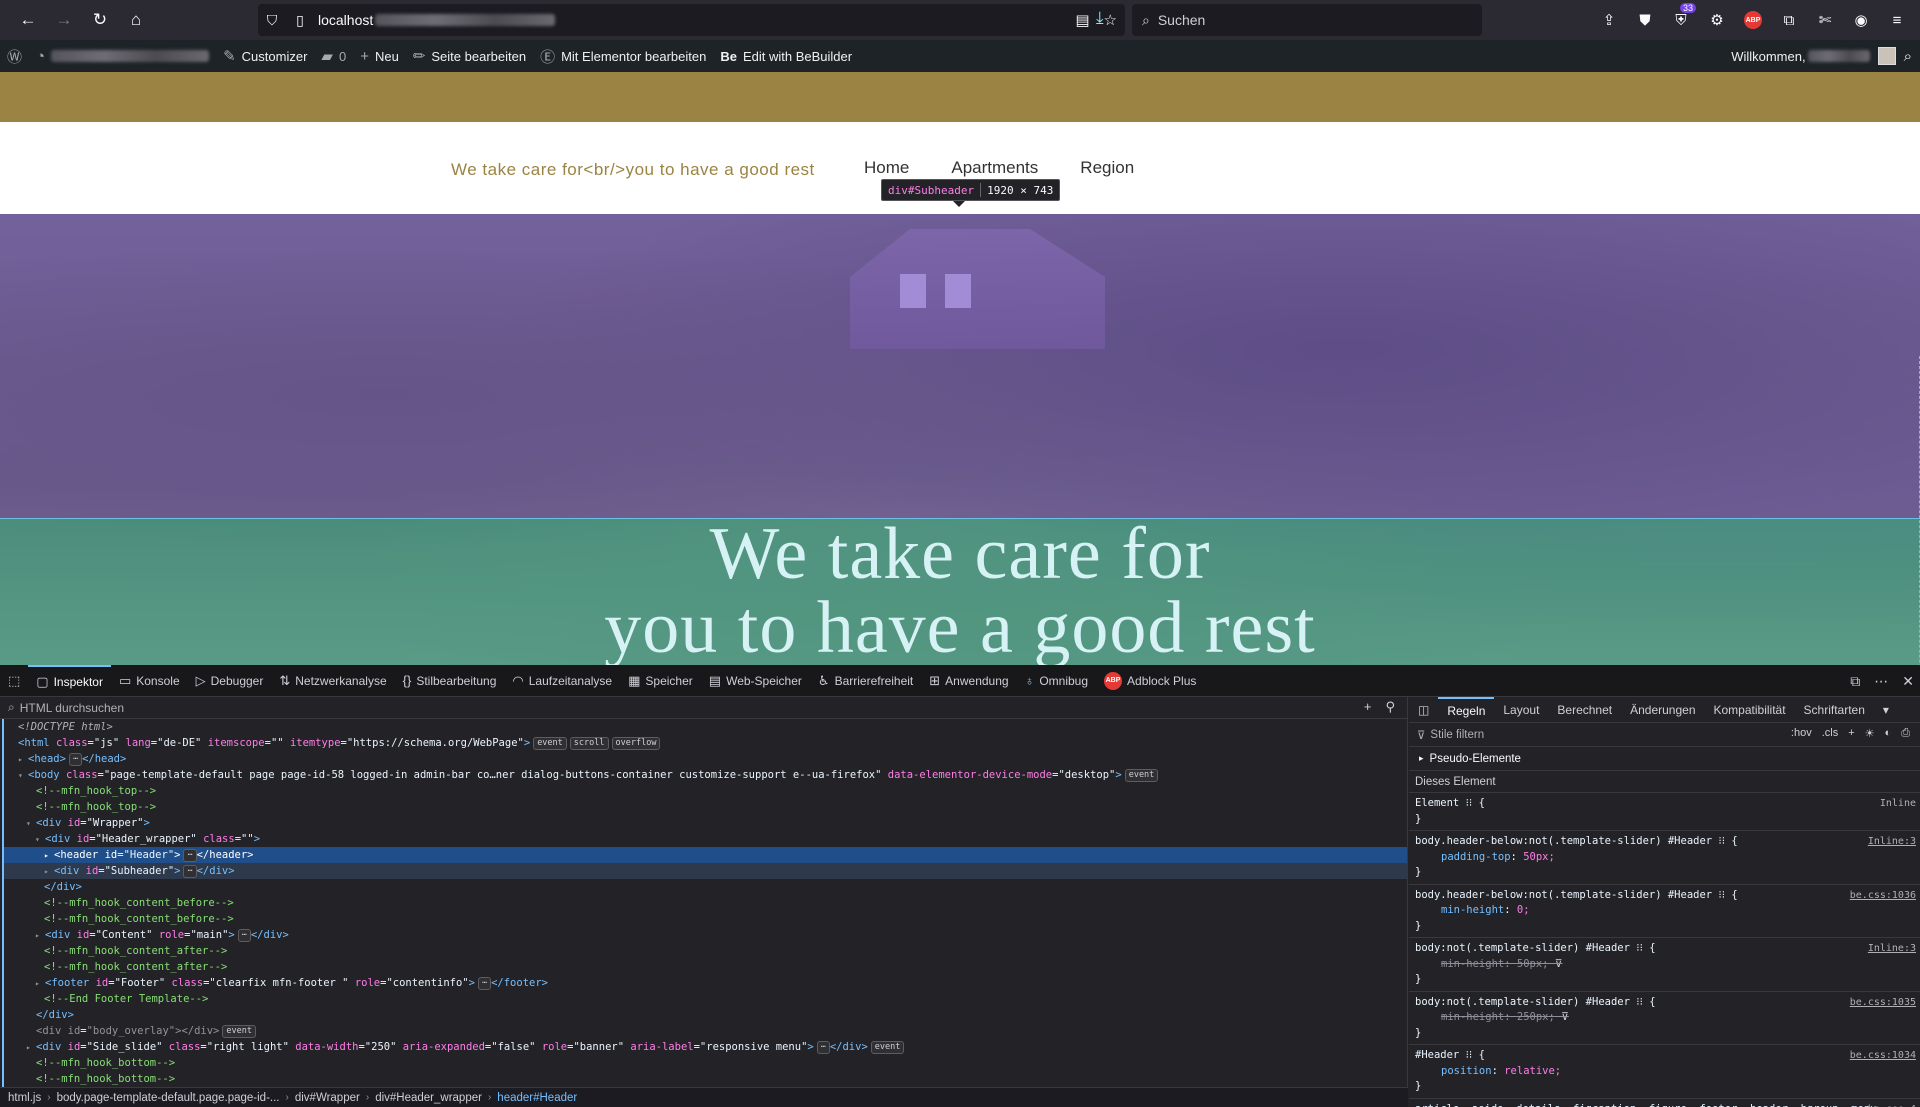  What do you see at coordinates (1390, 707) in the screenshot?
I see `eyedropper-icon: ⚲` at bounding box center [1390, 707].